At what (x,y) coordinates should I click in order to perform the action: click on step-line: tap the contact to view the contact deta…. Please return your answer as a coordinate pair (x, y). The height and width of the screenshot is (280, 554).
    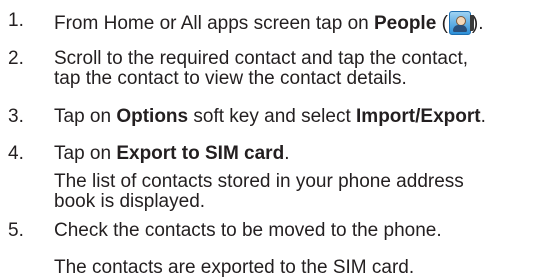
    Looking at the image, I should click on (230, 78).